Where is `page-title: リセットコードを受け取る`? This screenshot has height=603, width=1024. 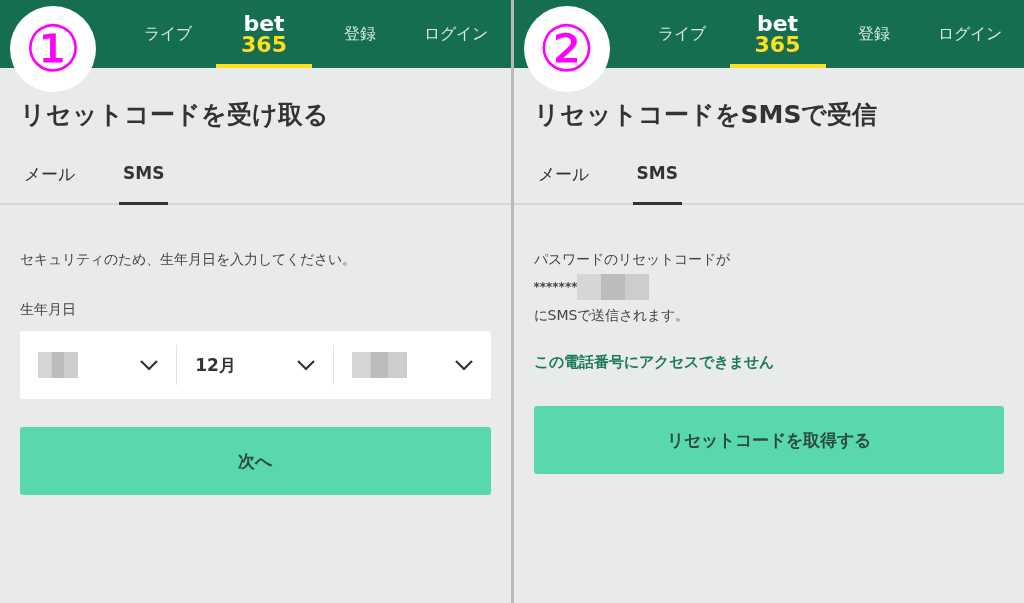 page-title: リセットコードを受け取る is located at coordinates (175, 115).